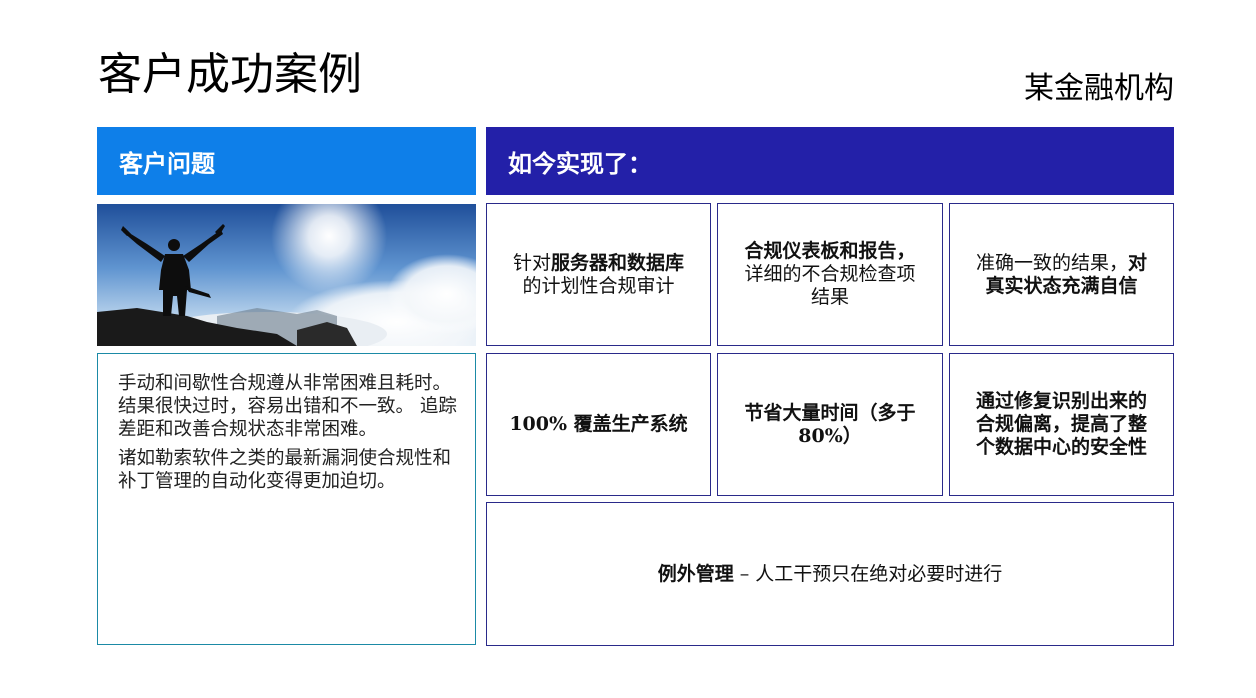 Image resolution: width=1256 pixels, height=698 pixels. What do you see at coordinates (286, 161) in the screenshot?
I see `problem-header: 客户问题` at bounding box center [286, 161].